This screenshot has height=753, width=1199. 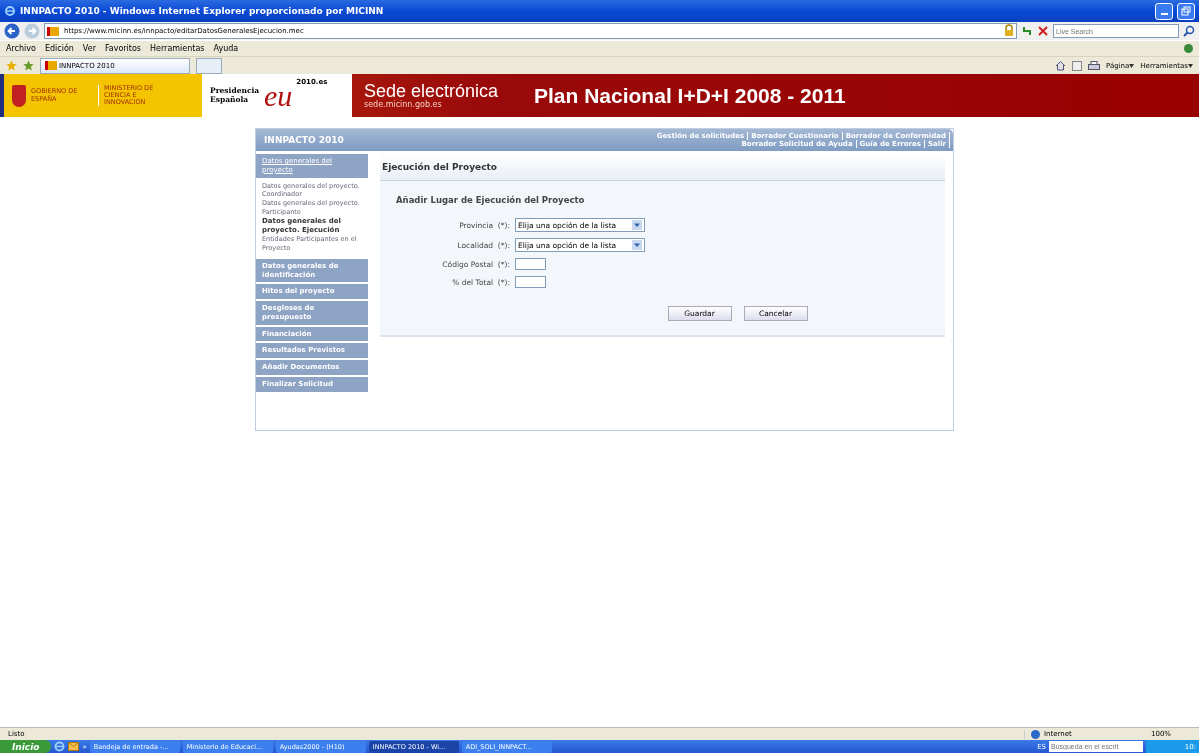 I want to click on mail-quicklaunch-icon, so click(x=74, y=746).